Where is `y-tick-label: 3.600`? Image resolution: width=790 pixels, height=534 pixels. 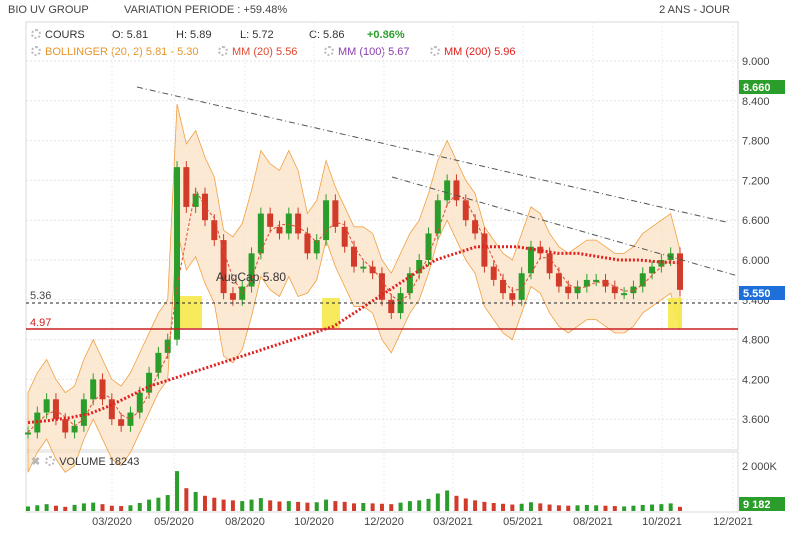 y-tick-label: 3.600 is located at coordinates (756, 420).